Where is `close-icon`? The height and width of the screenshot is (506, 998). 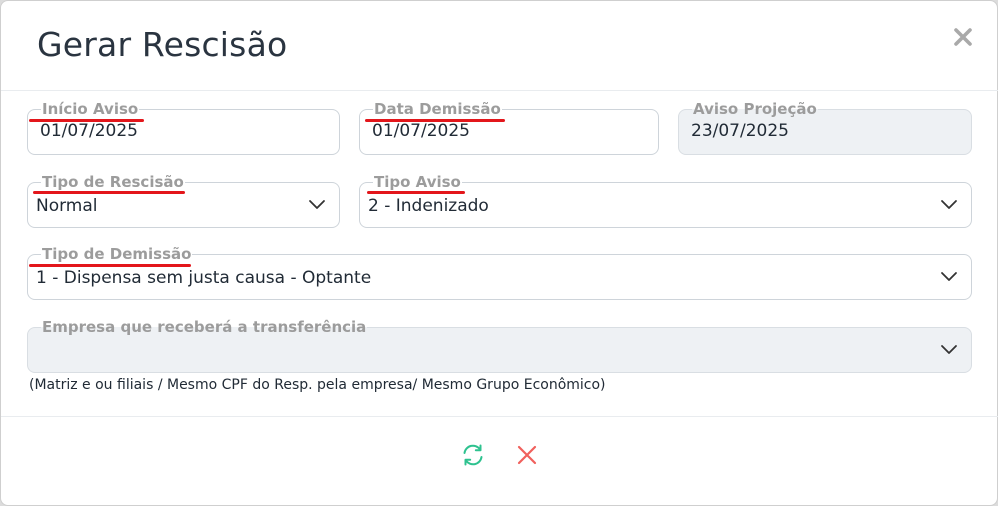 close-icon is located at coordinates (963, 37).